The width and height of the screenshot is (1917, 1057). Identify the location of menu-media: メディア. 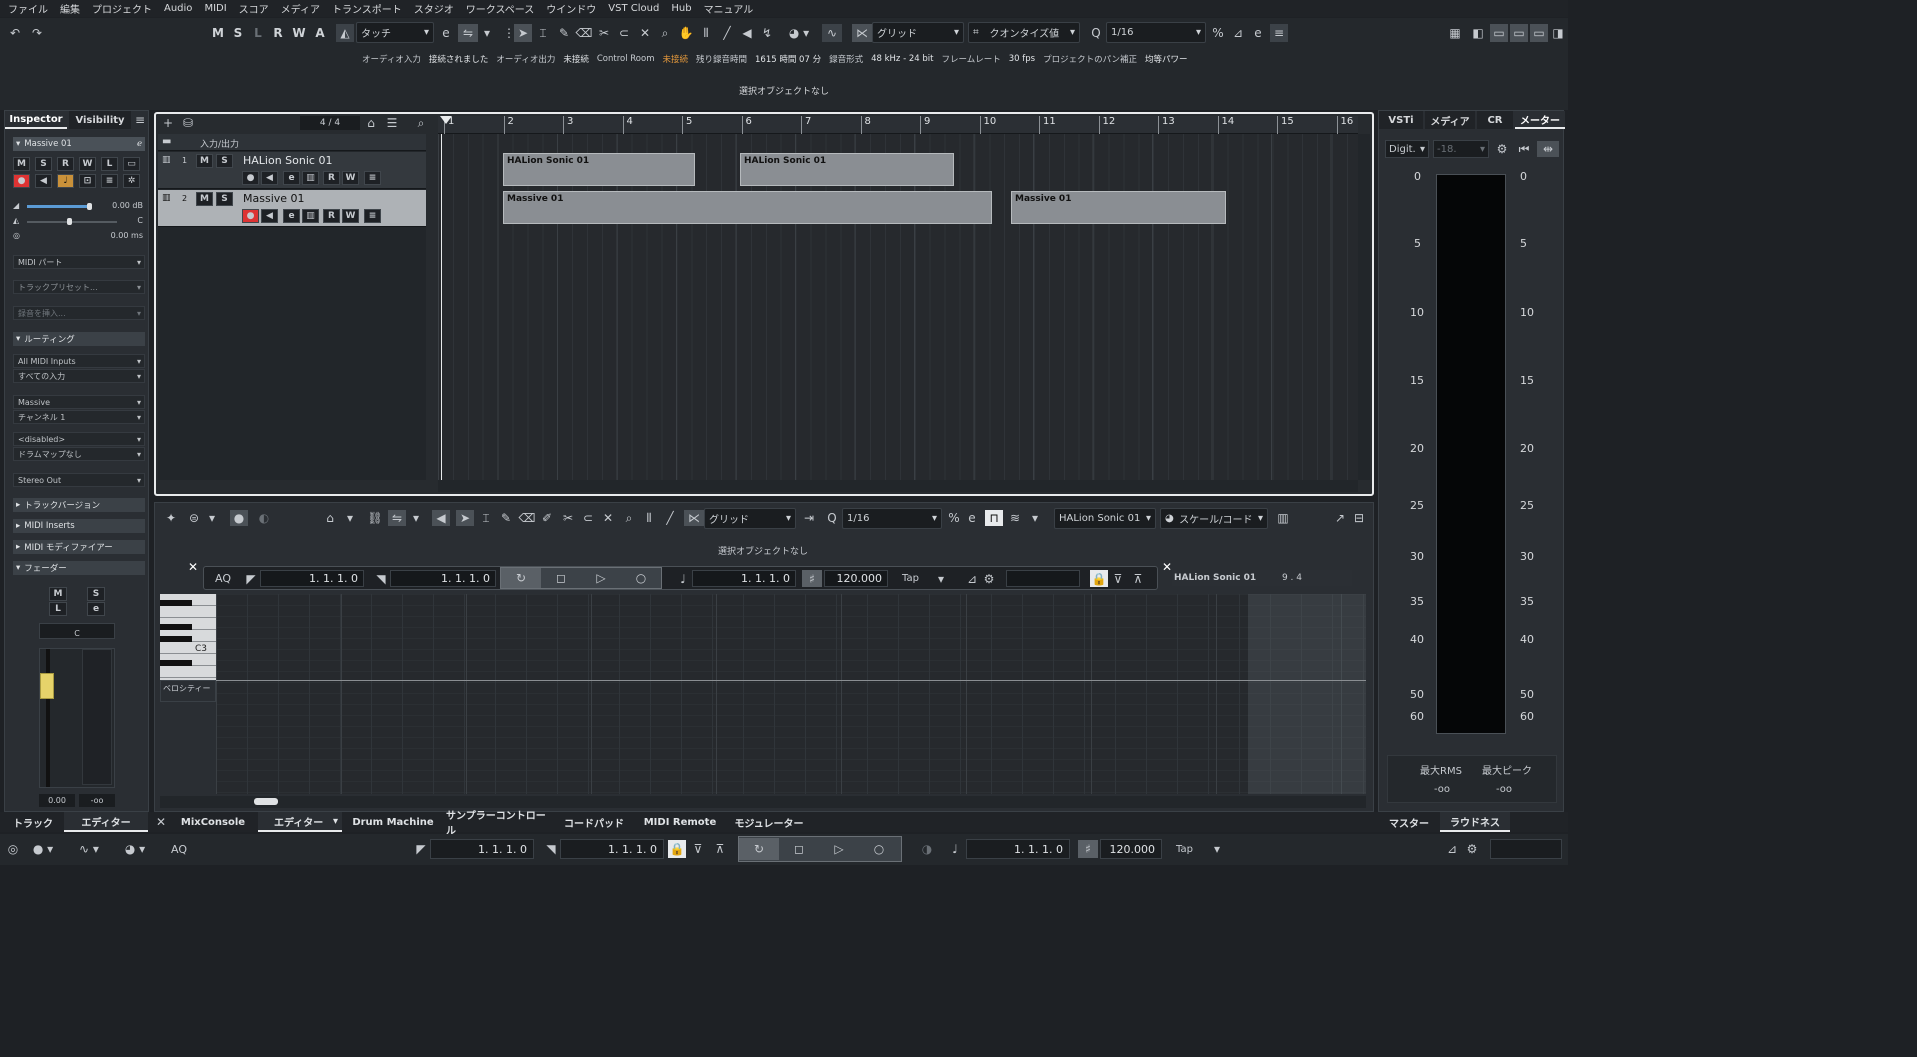
(300, 8).